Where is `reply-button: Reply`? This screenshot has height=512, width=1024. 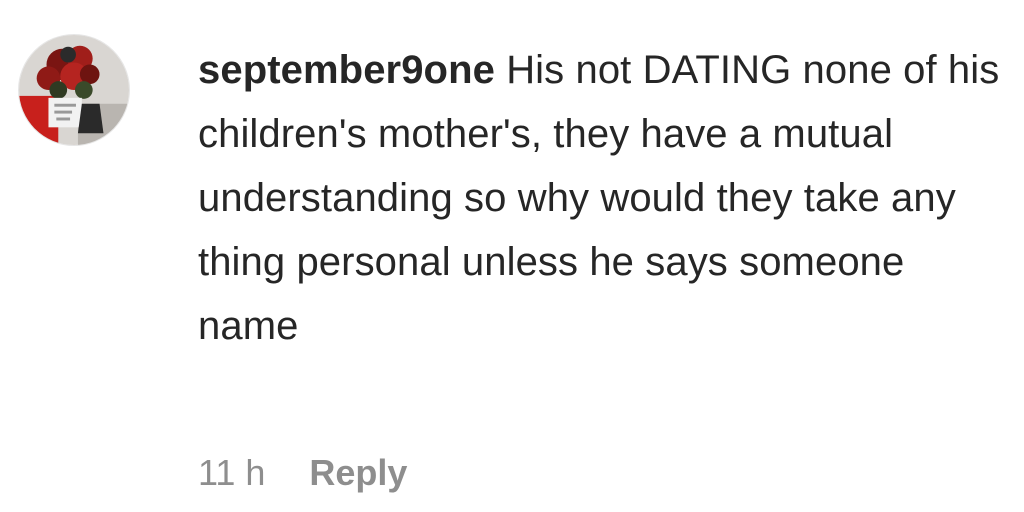 reply-button: Reply is located at coordinates (358, 473).